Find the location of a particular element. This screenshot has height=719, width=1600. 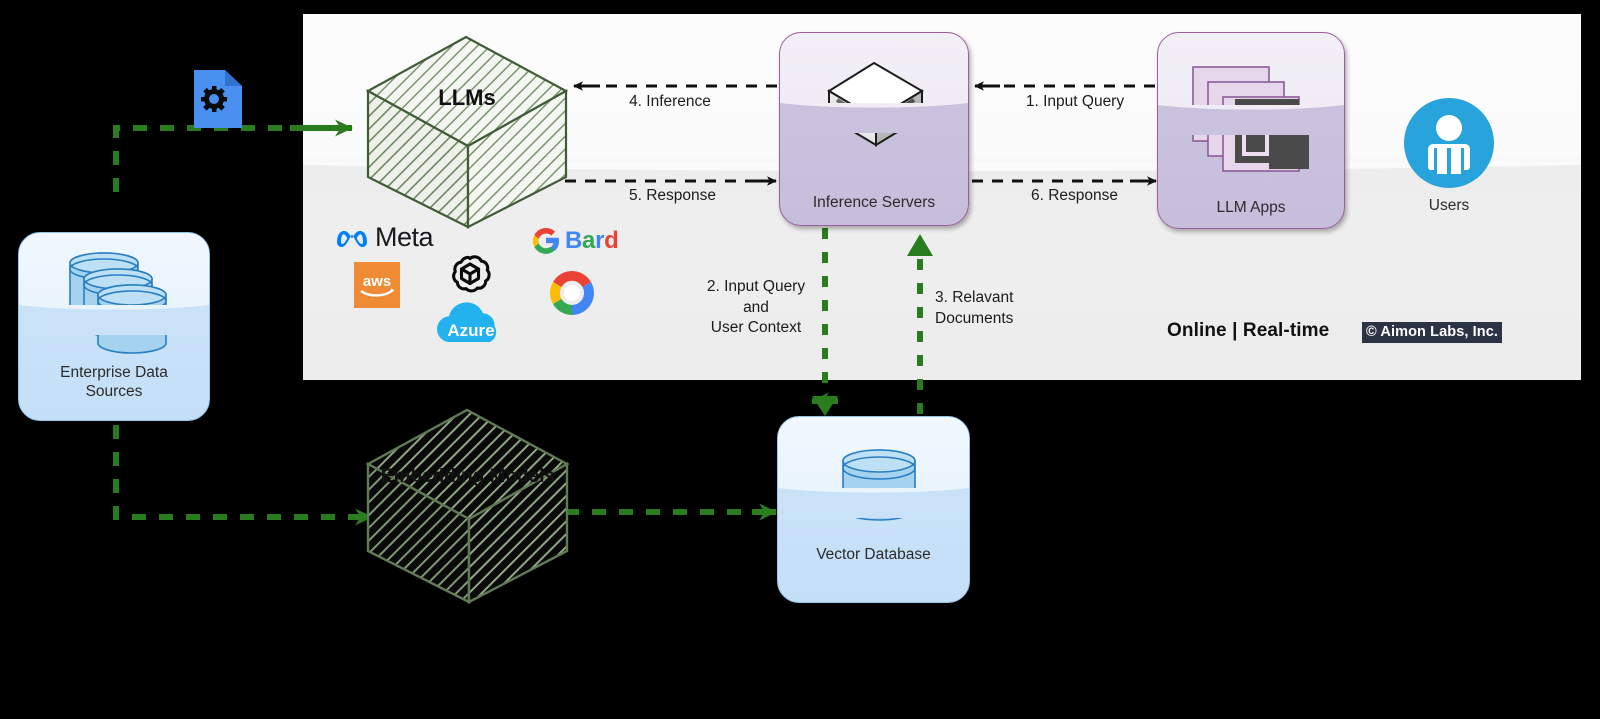

node-inference-servers: Inference Servers is located at coordinates (874, 129).